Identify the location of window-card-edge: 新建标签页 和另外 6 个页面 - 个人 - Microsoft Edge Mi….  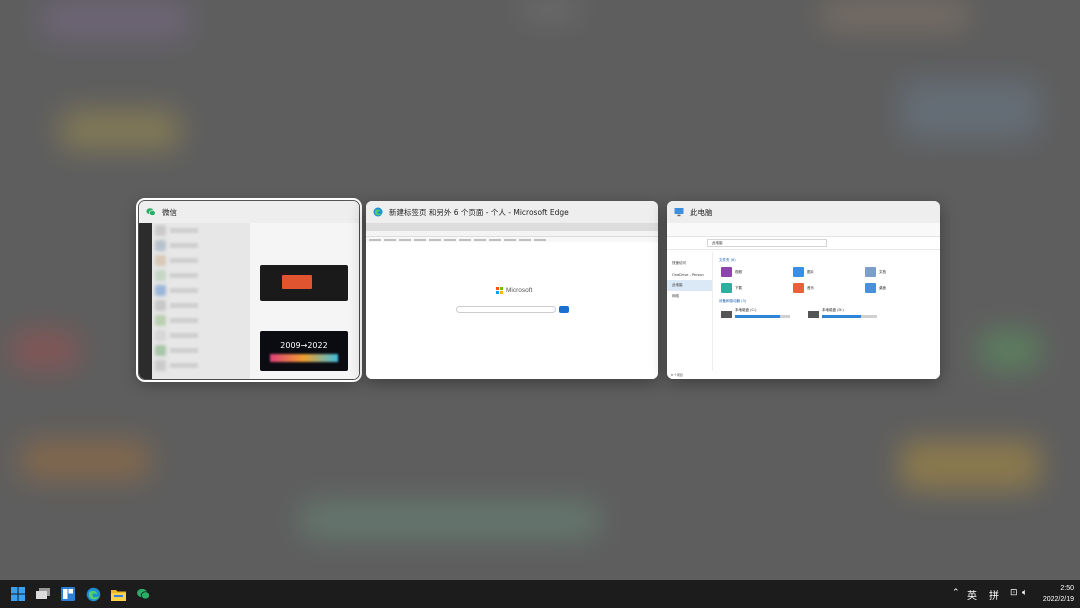
(512, 290).